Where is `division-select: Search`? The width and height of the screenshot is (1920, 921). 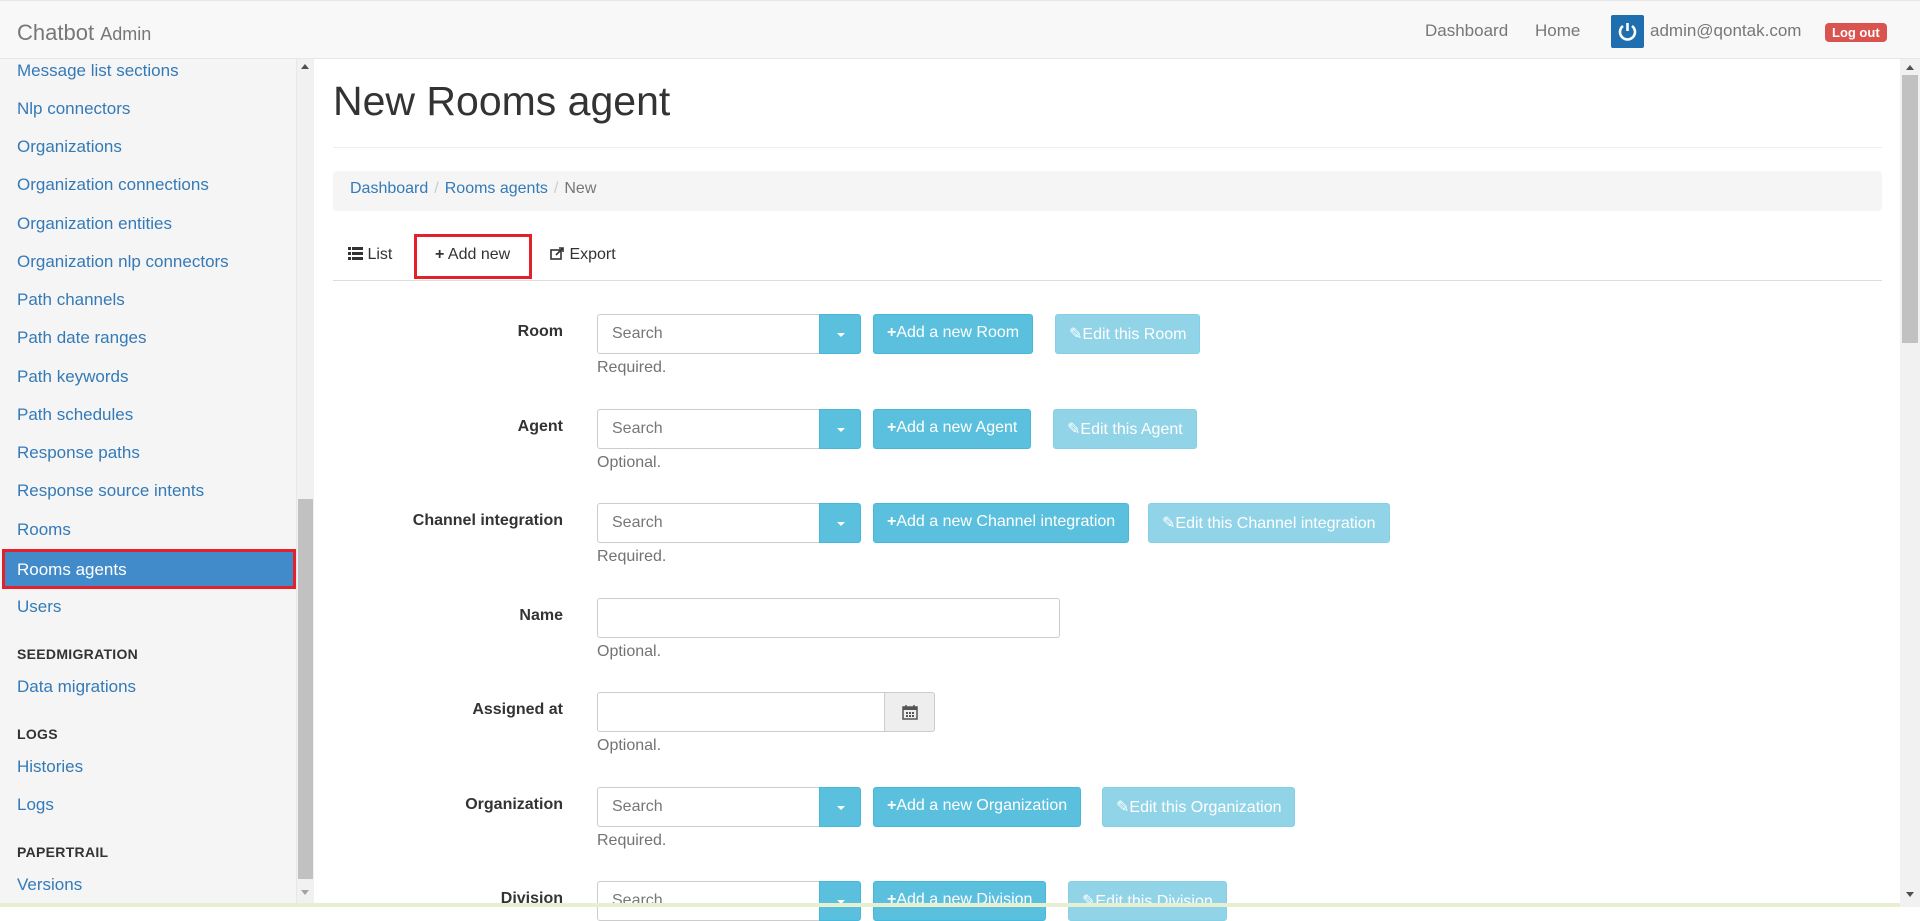 division-select: Search is located at coordinates (729, 901).